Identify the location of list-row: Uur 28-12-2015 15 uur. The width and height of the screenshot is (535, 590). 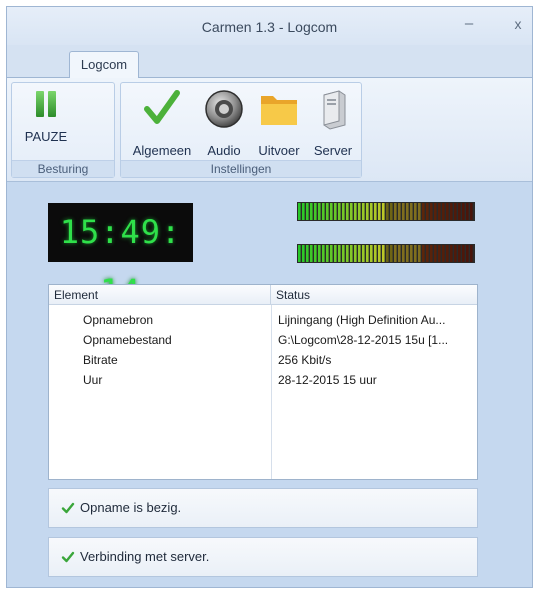
(263, 380).